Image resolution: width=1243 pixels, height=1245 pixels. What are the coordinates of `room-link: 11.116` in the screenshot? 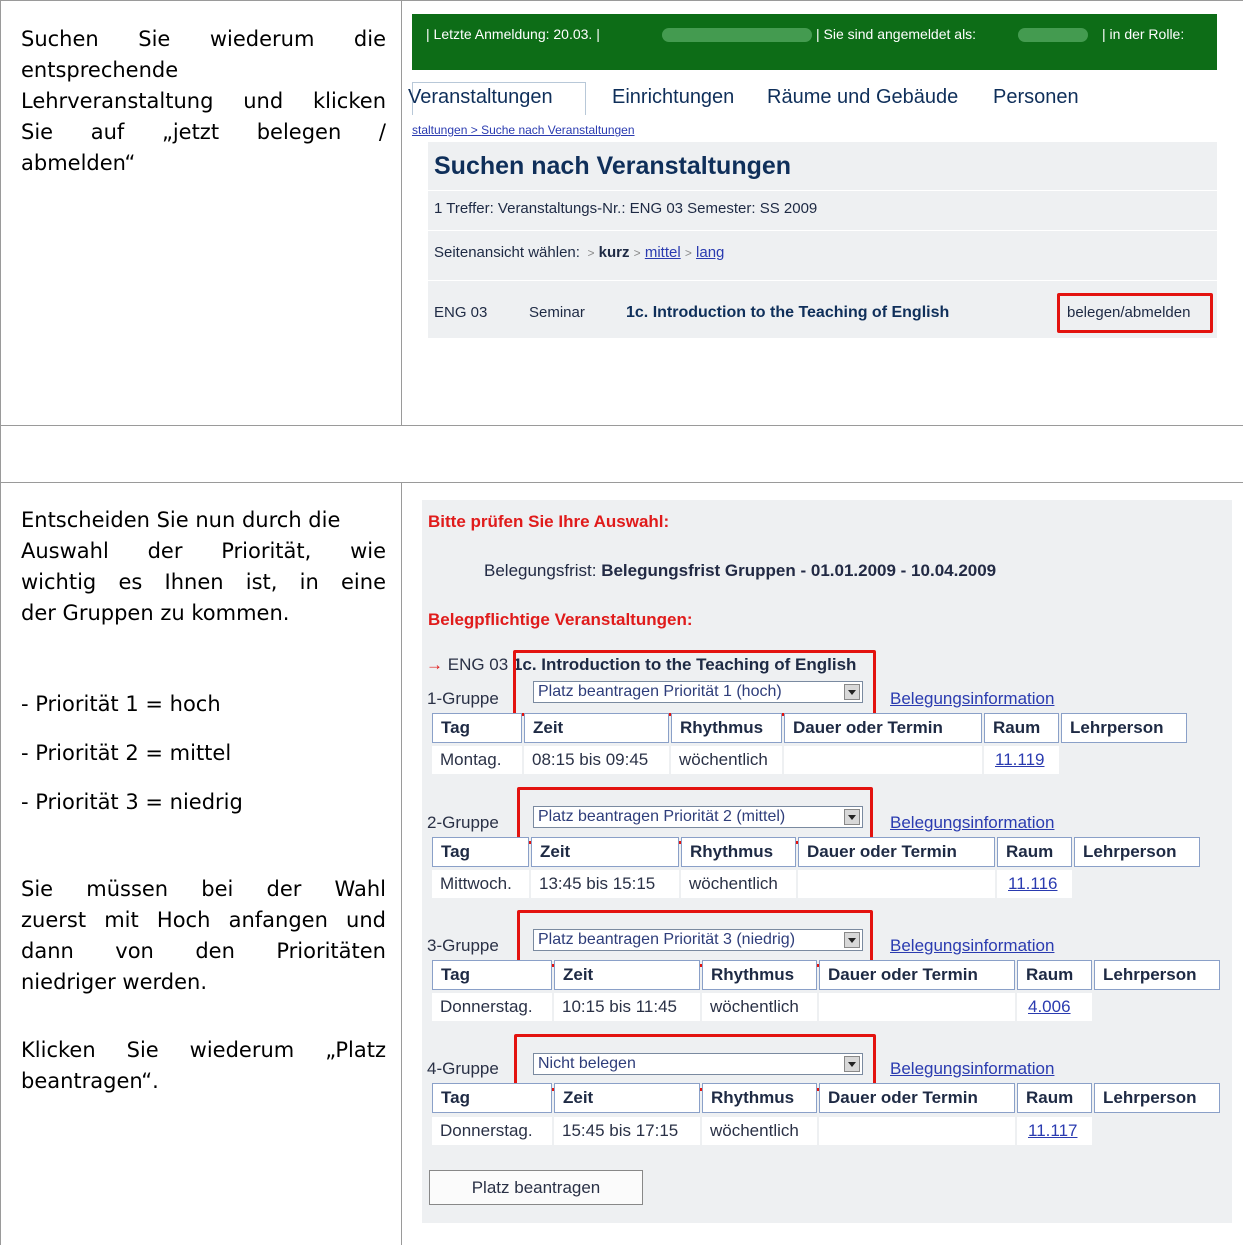 It's located at (1031, 883).